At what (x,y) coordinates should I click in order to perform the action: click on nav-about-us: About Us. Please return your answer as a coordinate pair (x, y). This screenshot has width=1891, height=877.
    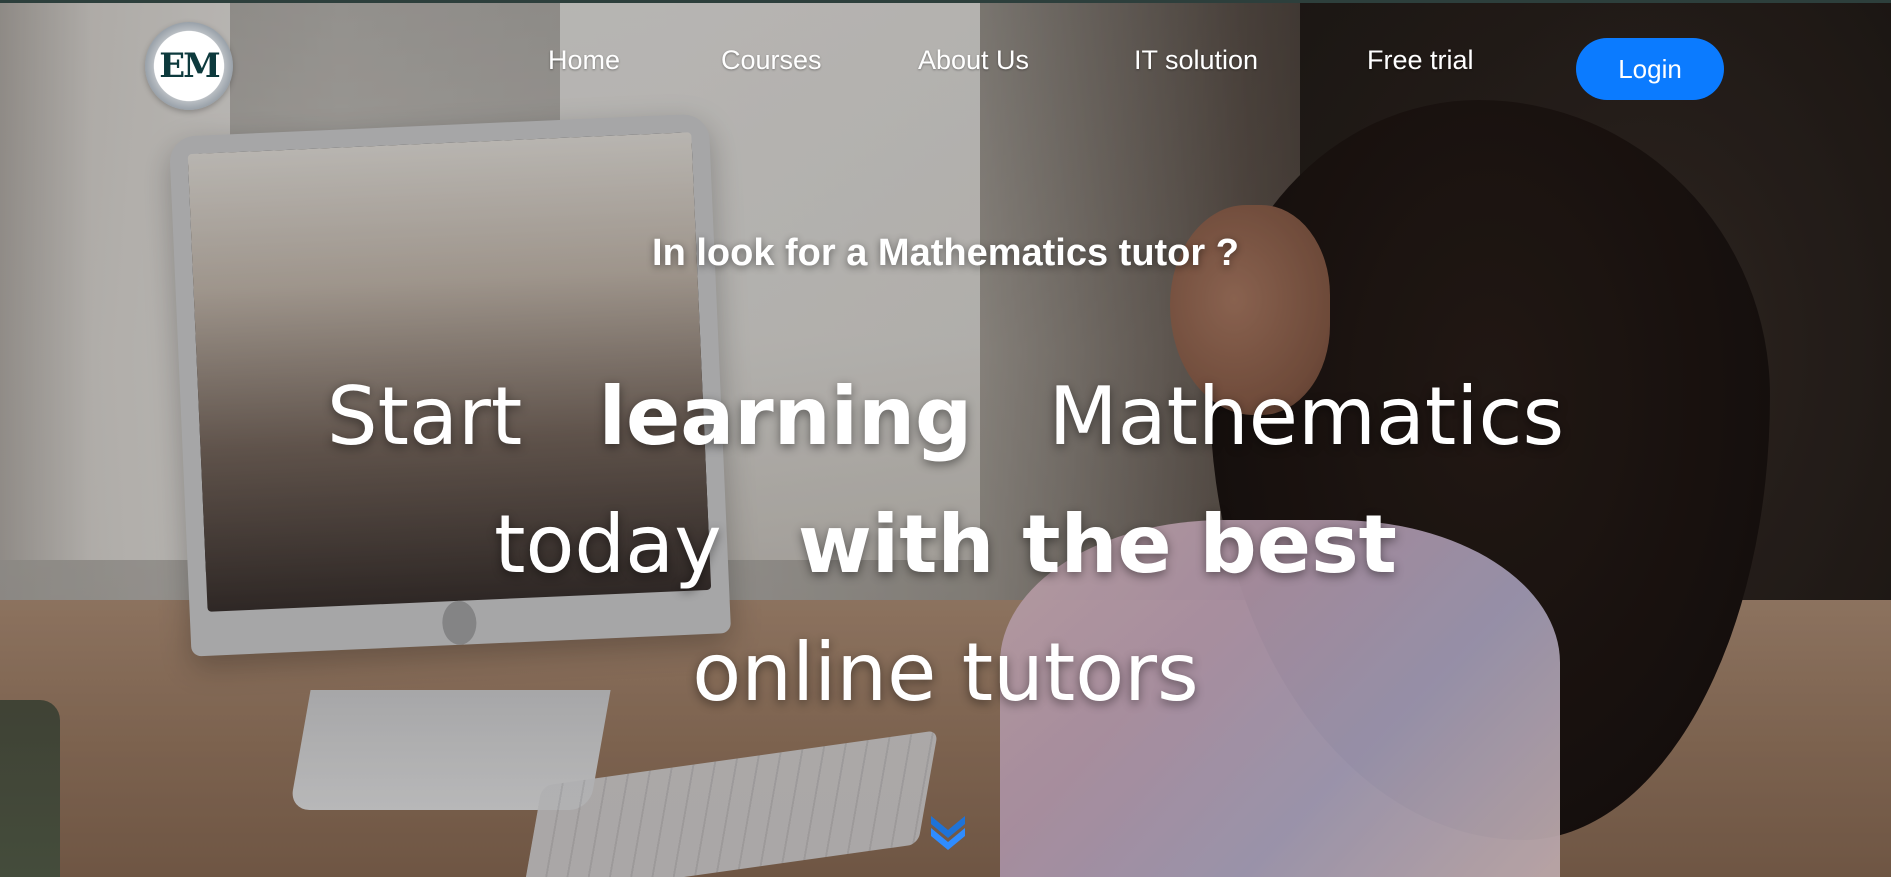
    Looking at the image, I should click on (973, 60).